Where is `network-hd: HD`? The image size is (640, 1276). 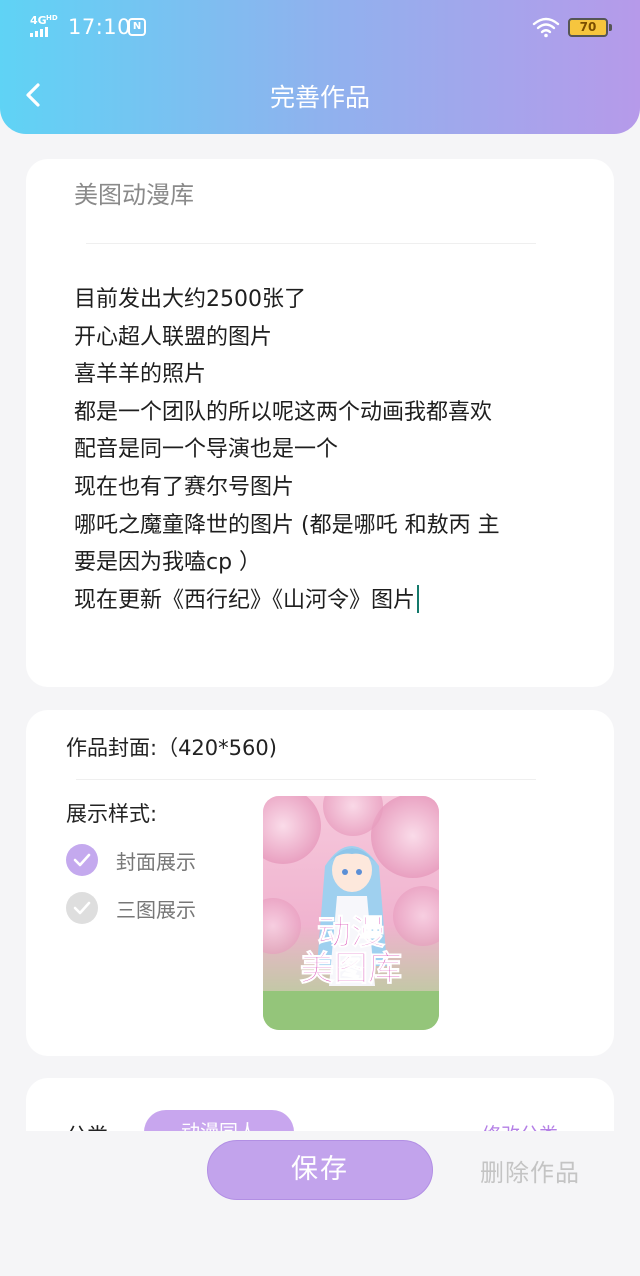 network-hd: HD is located at coordinates (52, 18).